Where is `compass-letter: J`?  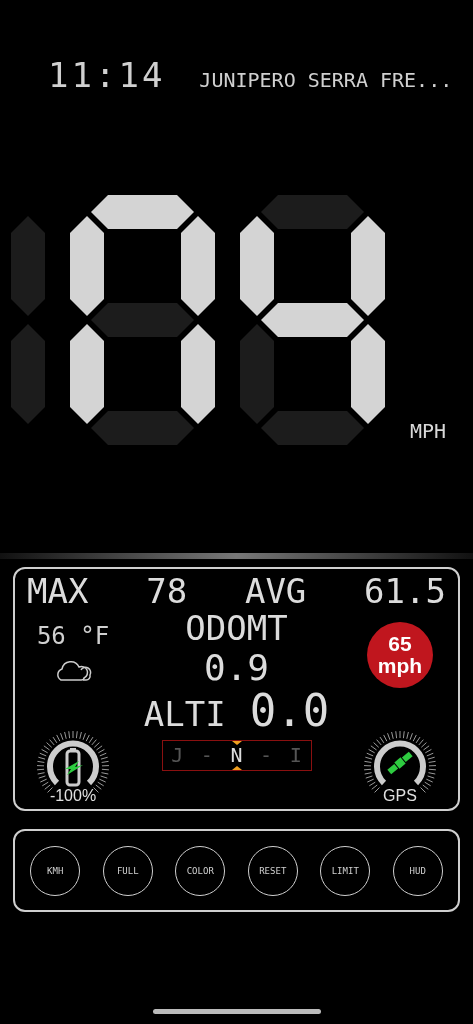 compass-letter: J is located at coordinates (177, 755).